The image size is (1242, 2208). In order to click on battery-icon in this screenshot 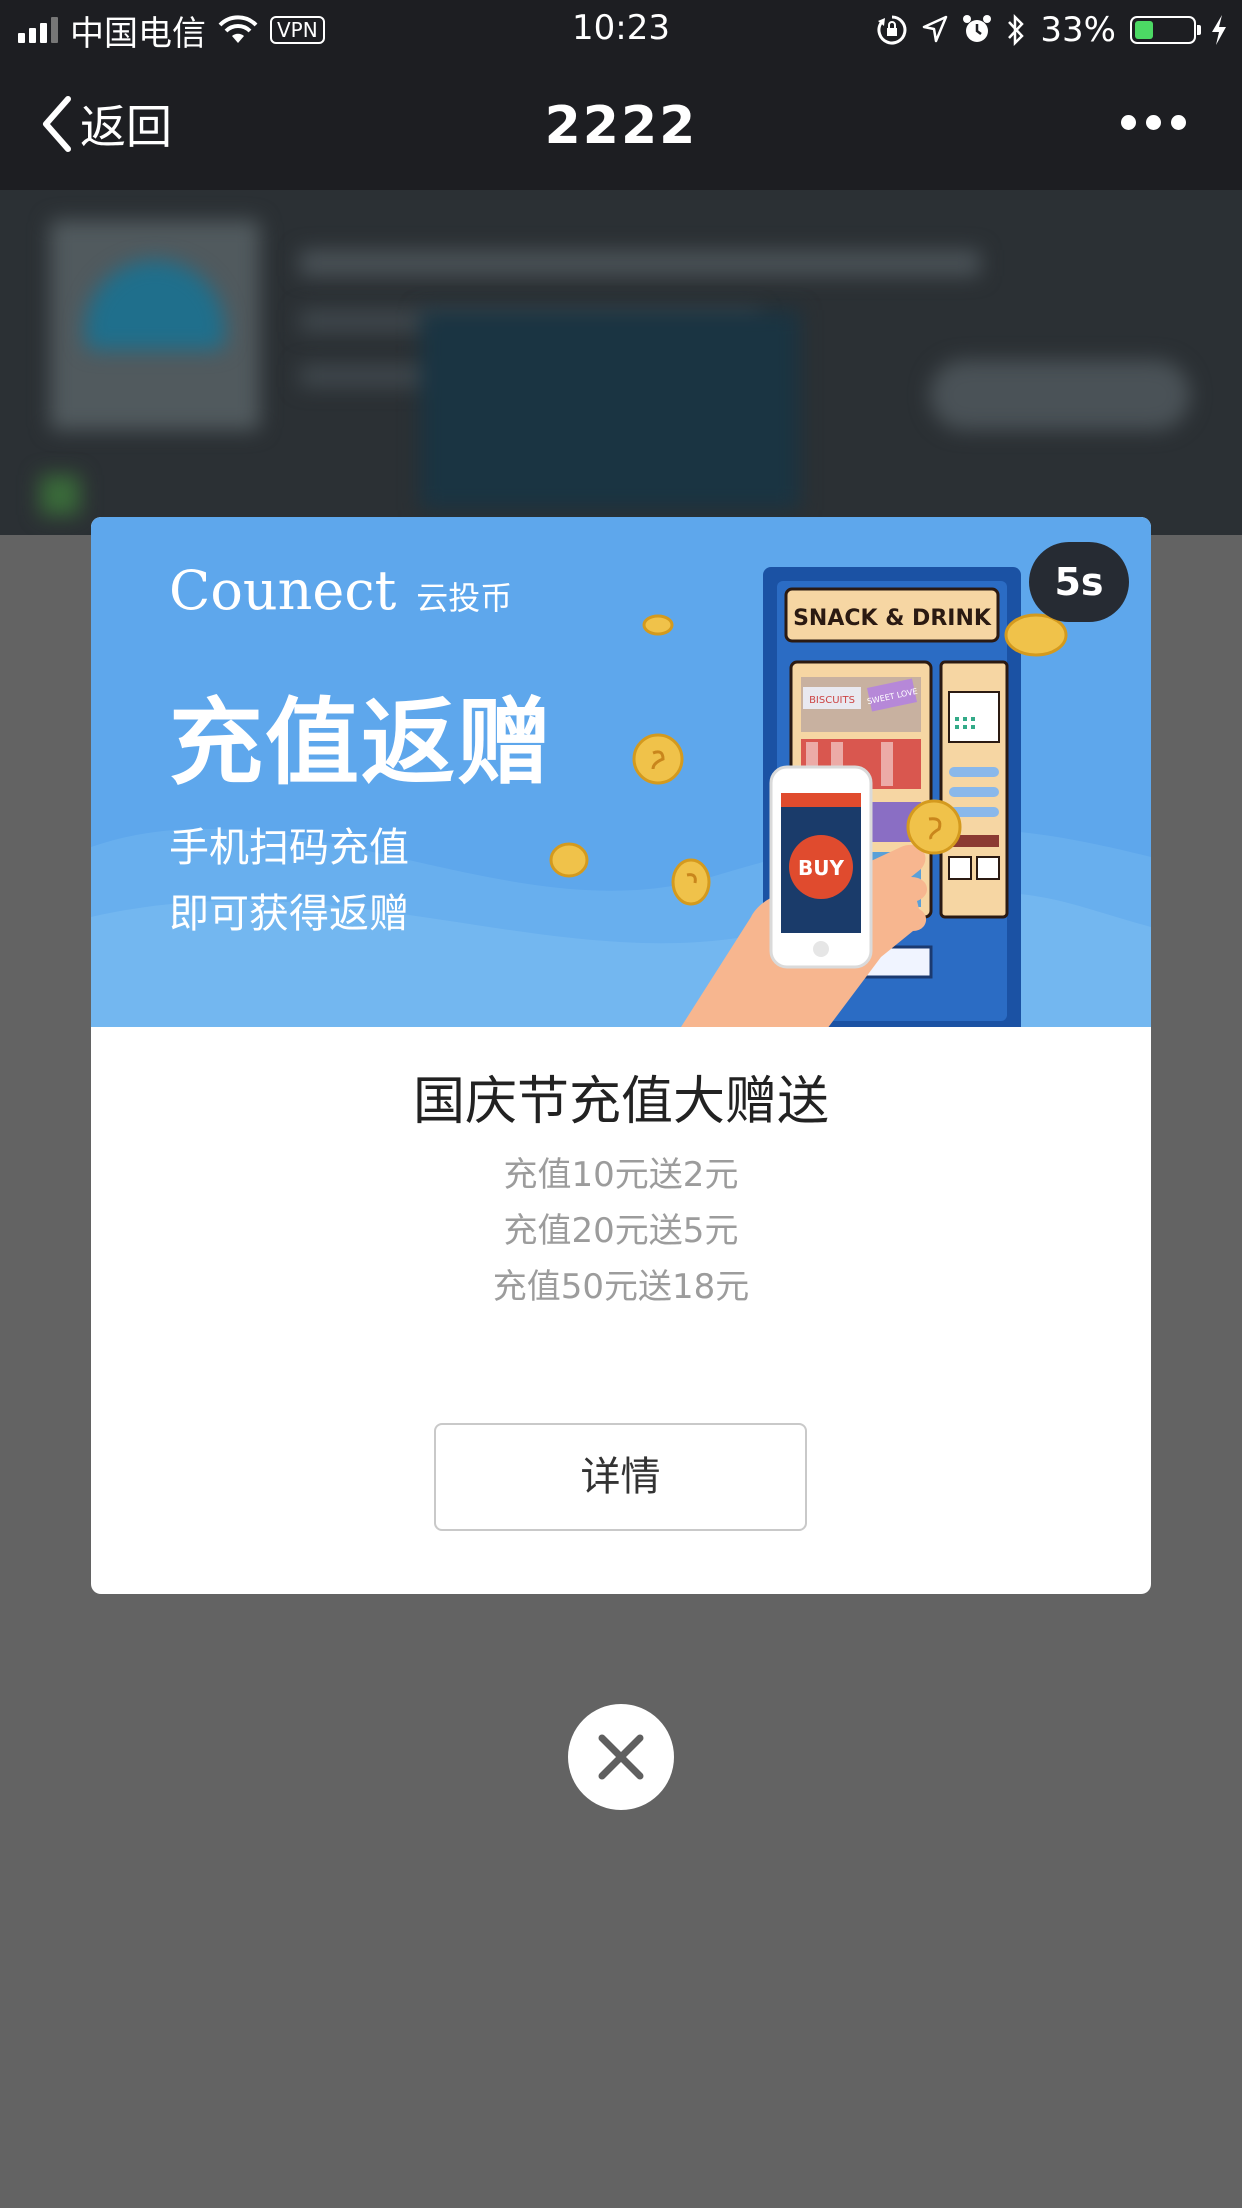, I will do `click(1165, 30)`.